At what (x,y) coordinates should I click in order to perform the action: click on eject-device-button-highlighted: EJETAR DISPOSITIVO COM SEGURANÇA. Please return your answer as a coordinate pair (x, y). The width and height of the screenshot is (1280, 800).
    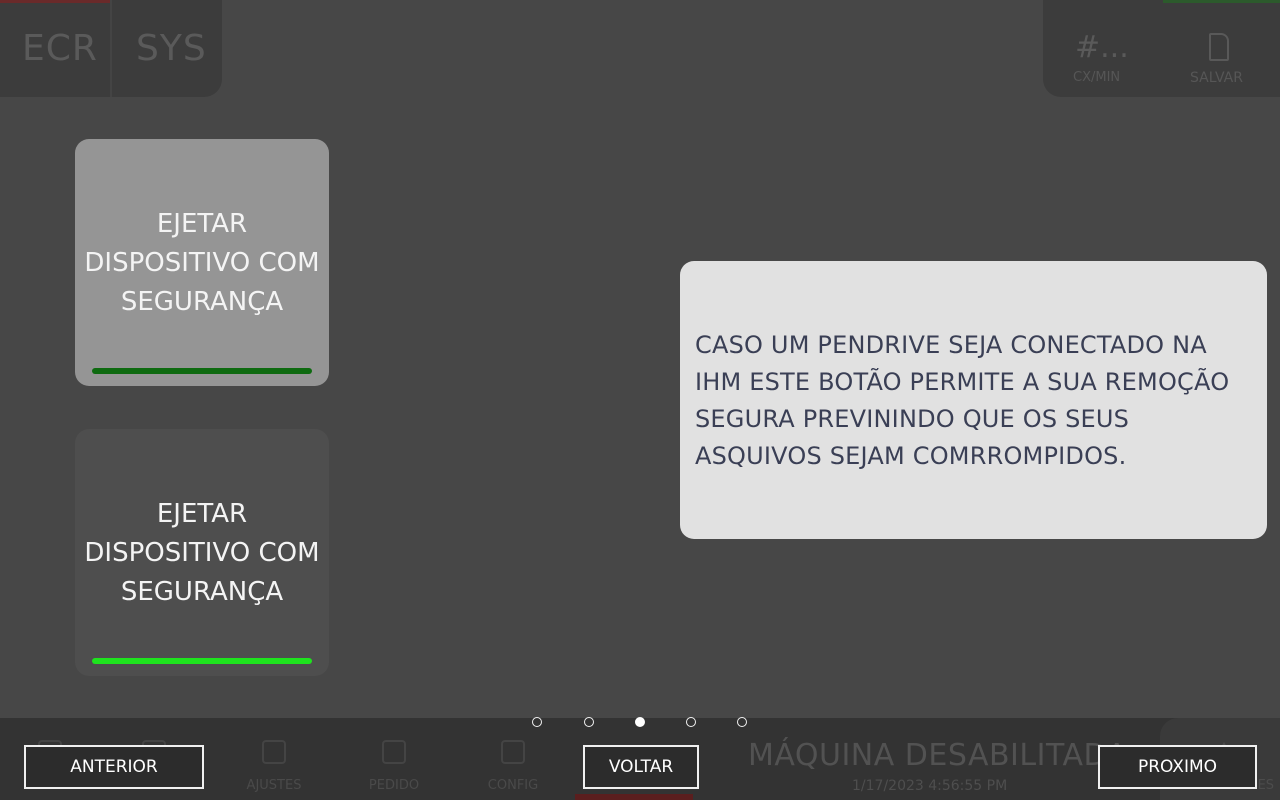
    Looking at the image, I should click on (202, 262).